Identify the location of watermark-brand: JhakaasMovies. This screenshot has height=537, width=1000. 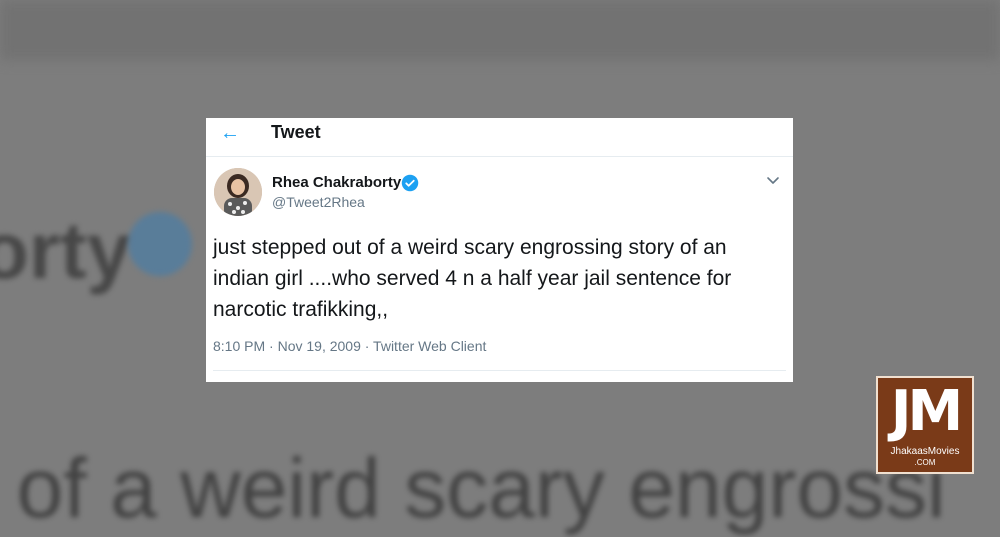
(925, 451).